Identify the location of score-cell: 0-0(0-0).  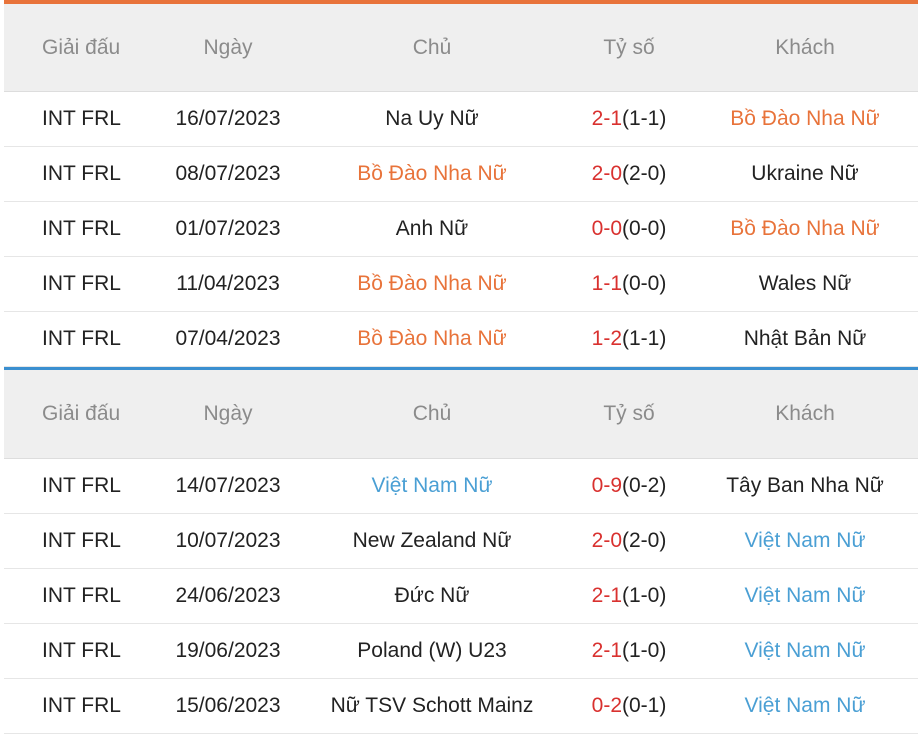
(629, 229).